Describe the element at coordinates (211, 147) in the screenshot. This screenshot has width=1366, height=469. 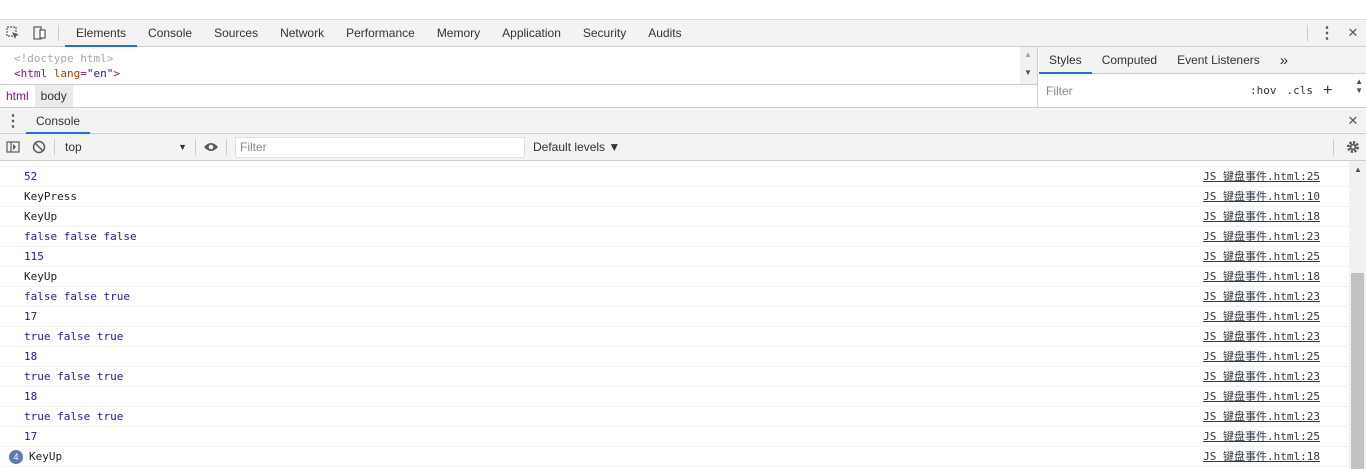
I see `live-expression-eye-icon` at that location.